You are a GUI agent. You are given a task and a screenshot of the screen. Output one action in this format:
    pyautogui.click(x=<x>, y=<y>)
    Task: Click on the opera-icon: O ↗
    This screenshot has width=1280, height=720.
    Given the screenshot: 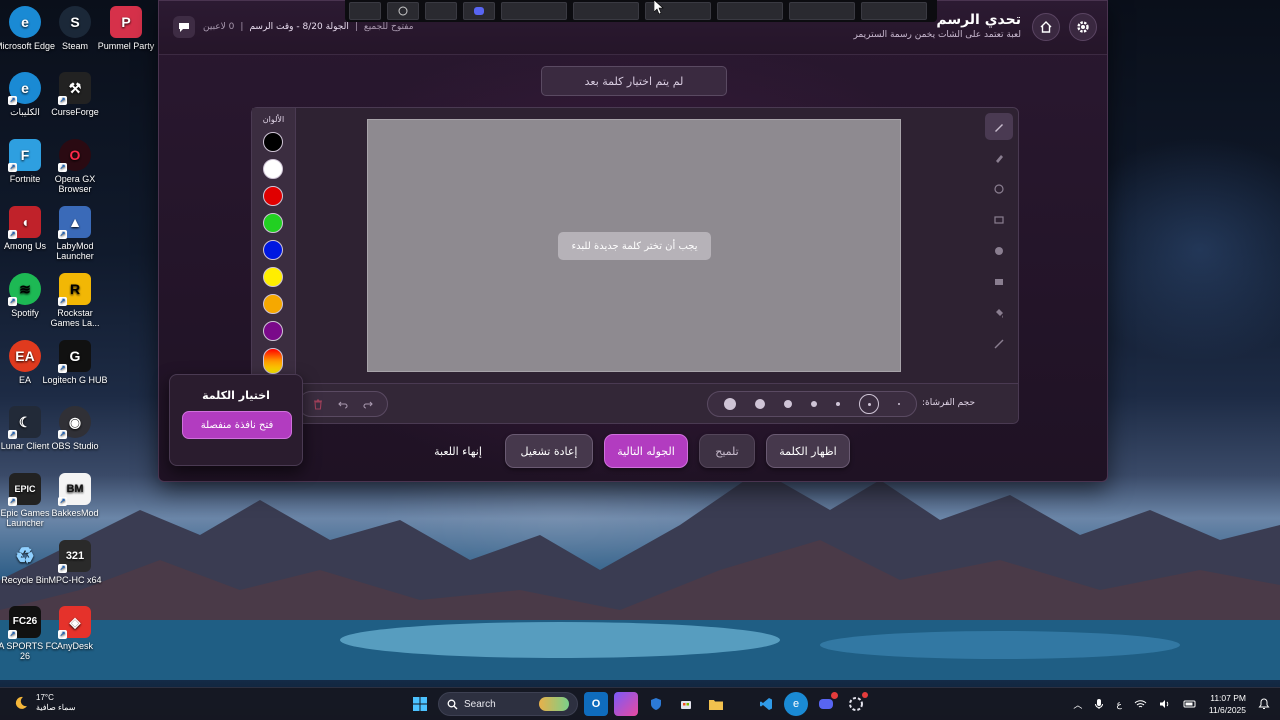 What is the action you would take?
    pyautogui.click(x=74, y=155)
    